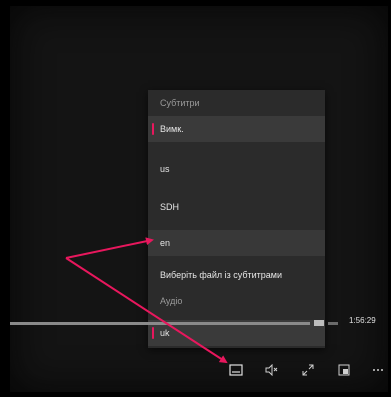 The image size is (391, 397). I want to click on seek-thumb, so click(319, 323).